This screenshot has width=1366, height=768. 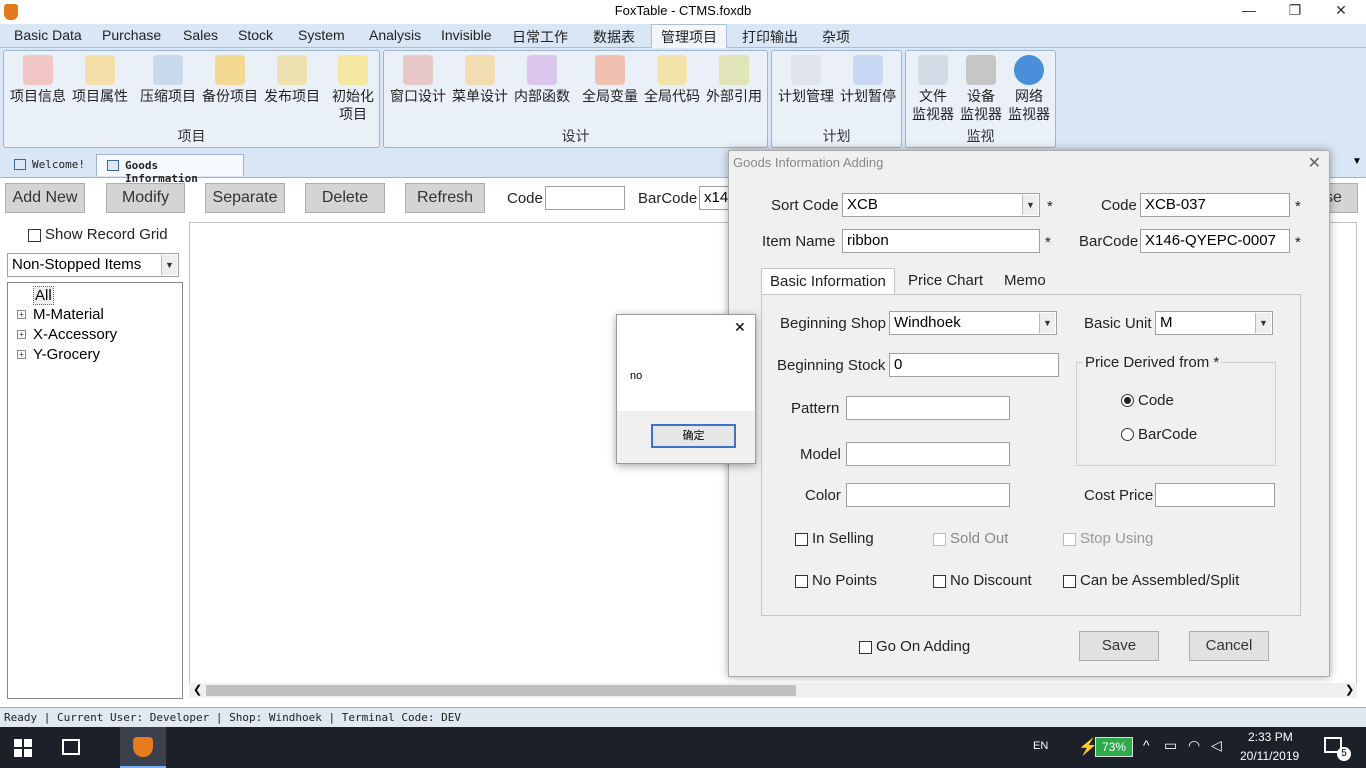 I want to click on ribbon-internal-functions-button: 内部函数, so click(x=542, y=80).